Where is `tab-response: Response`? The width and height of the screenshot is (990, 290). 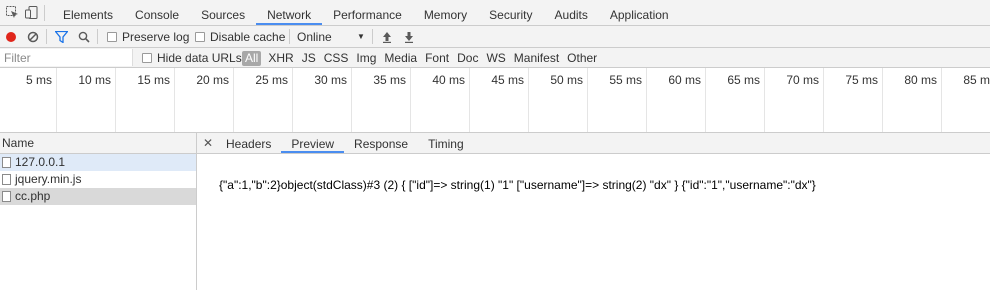 tab-response: Response is located at coordinates (381, 143).